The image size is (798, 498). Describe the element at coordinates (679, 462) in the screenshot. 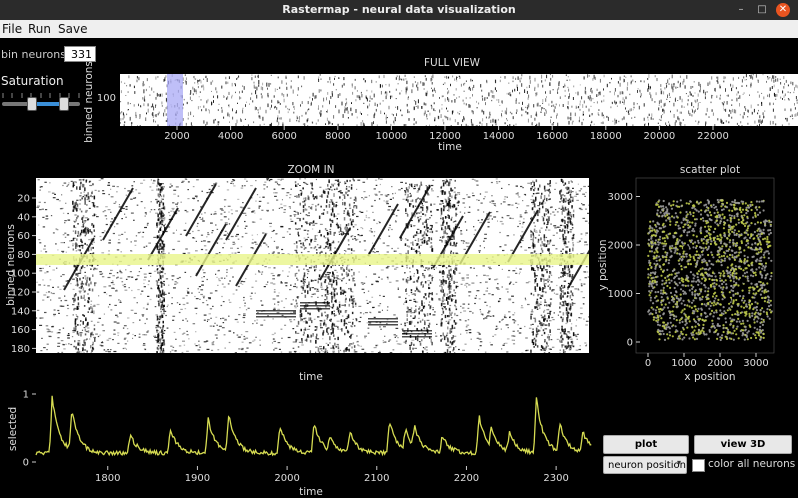

I see `chevron-down-icon: ▾` at that location.